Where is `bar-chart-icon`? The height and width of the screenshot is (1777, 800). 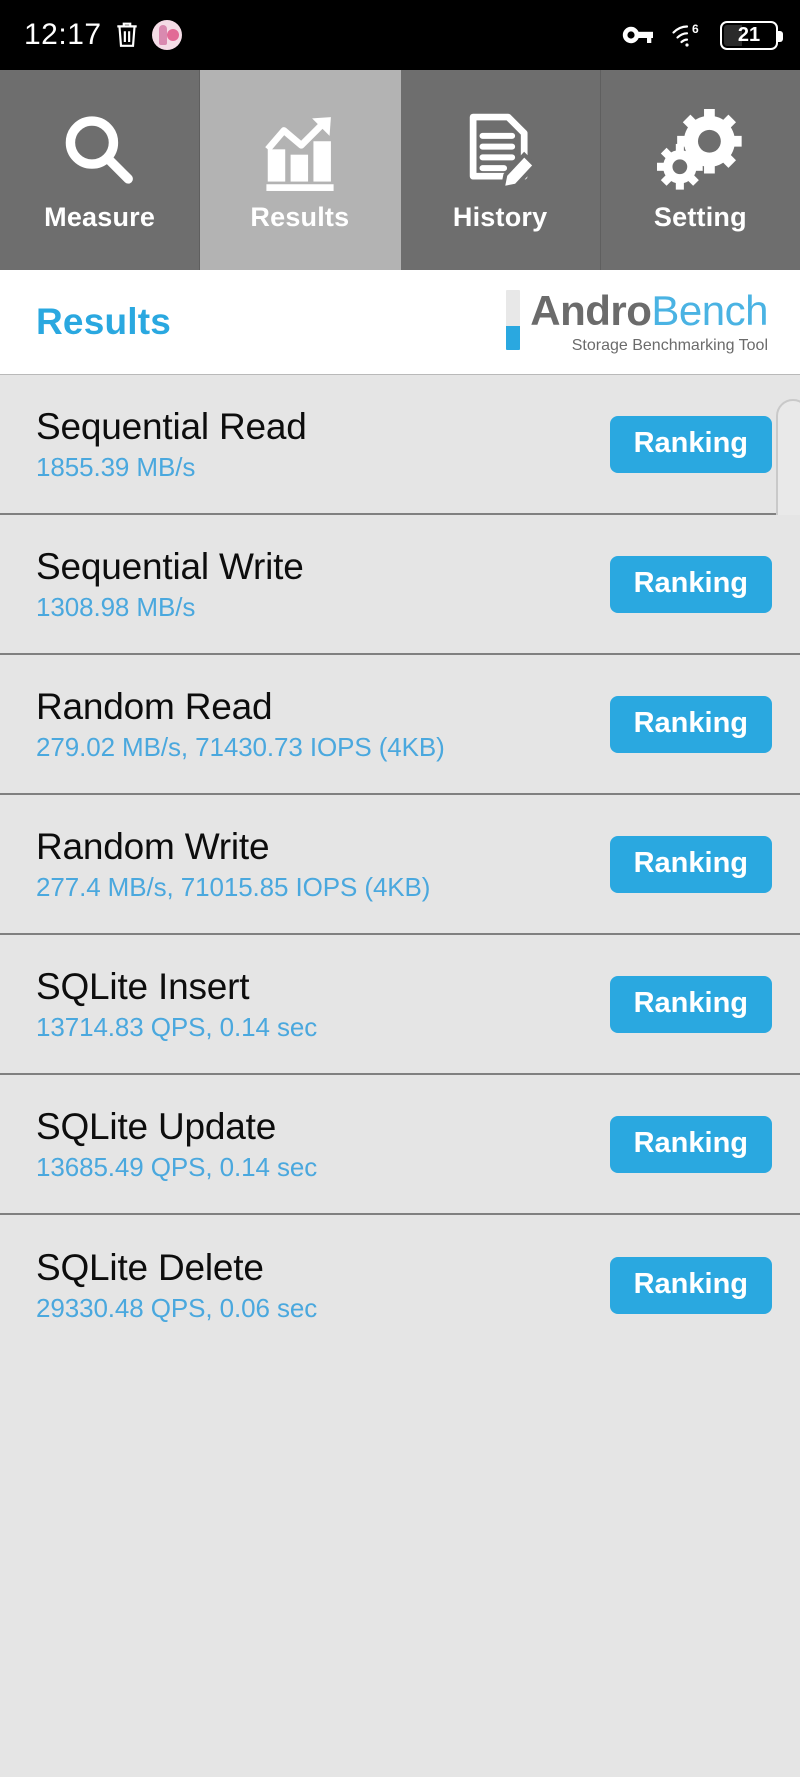
bar-chart-icon is located at coordinates (300, 152).